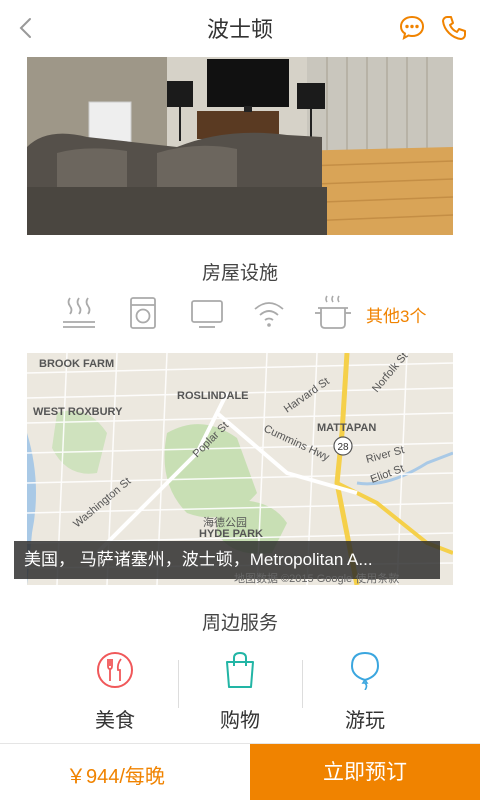 This screenshot has width=480, height=800. Describe the element at coordinates (213, 396) in the screenshot. I see `svg-text: ROSLINDALE` at that location.